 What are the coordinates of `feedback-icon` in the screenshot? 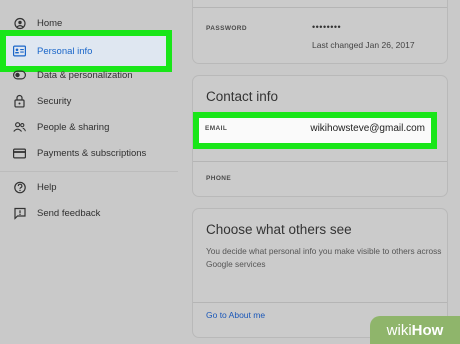 It's located at (19, 213).